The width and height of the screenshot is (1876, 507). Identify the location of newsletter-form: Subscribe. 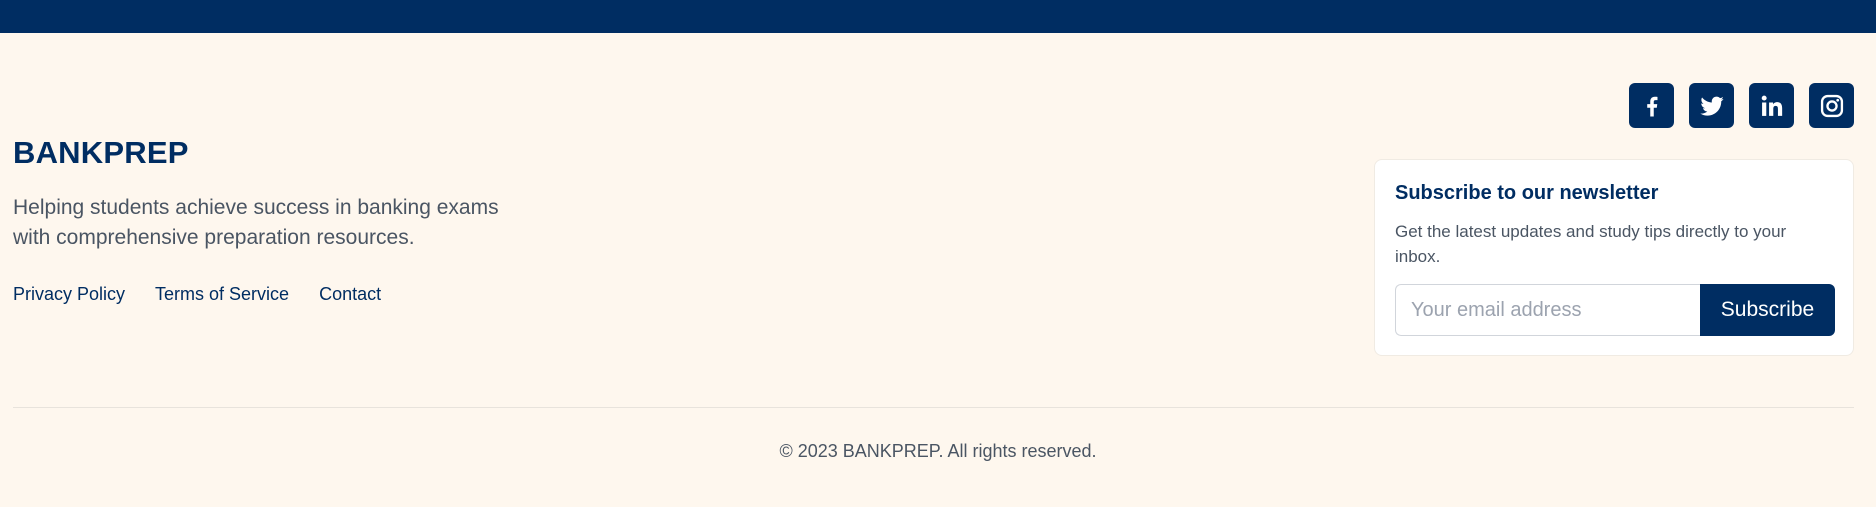
(1615, 310).